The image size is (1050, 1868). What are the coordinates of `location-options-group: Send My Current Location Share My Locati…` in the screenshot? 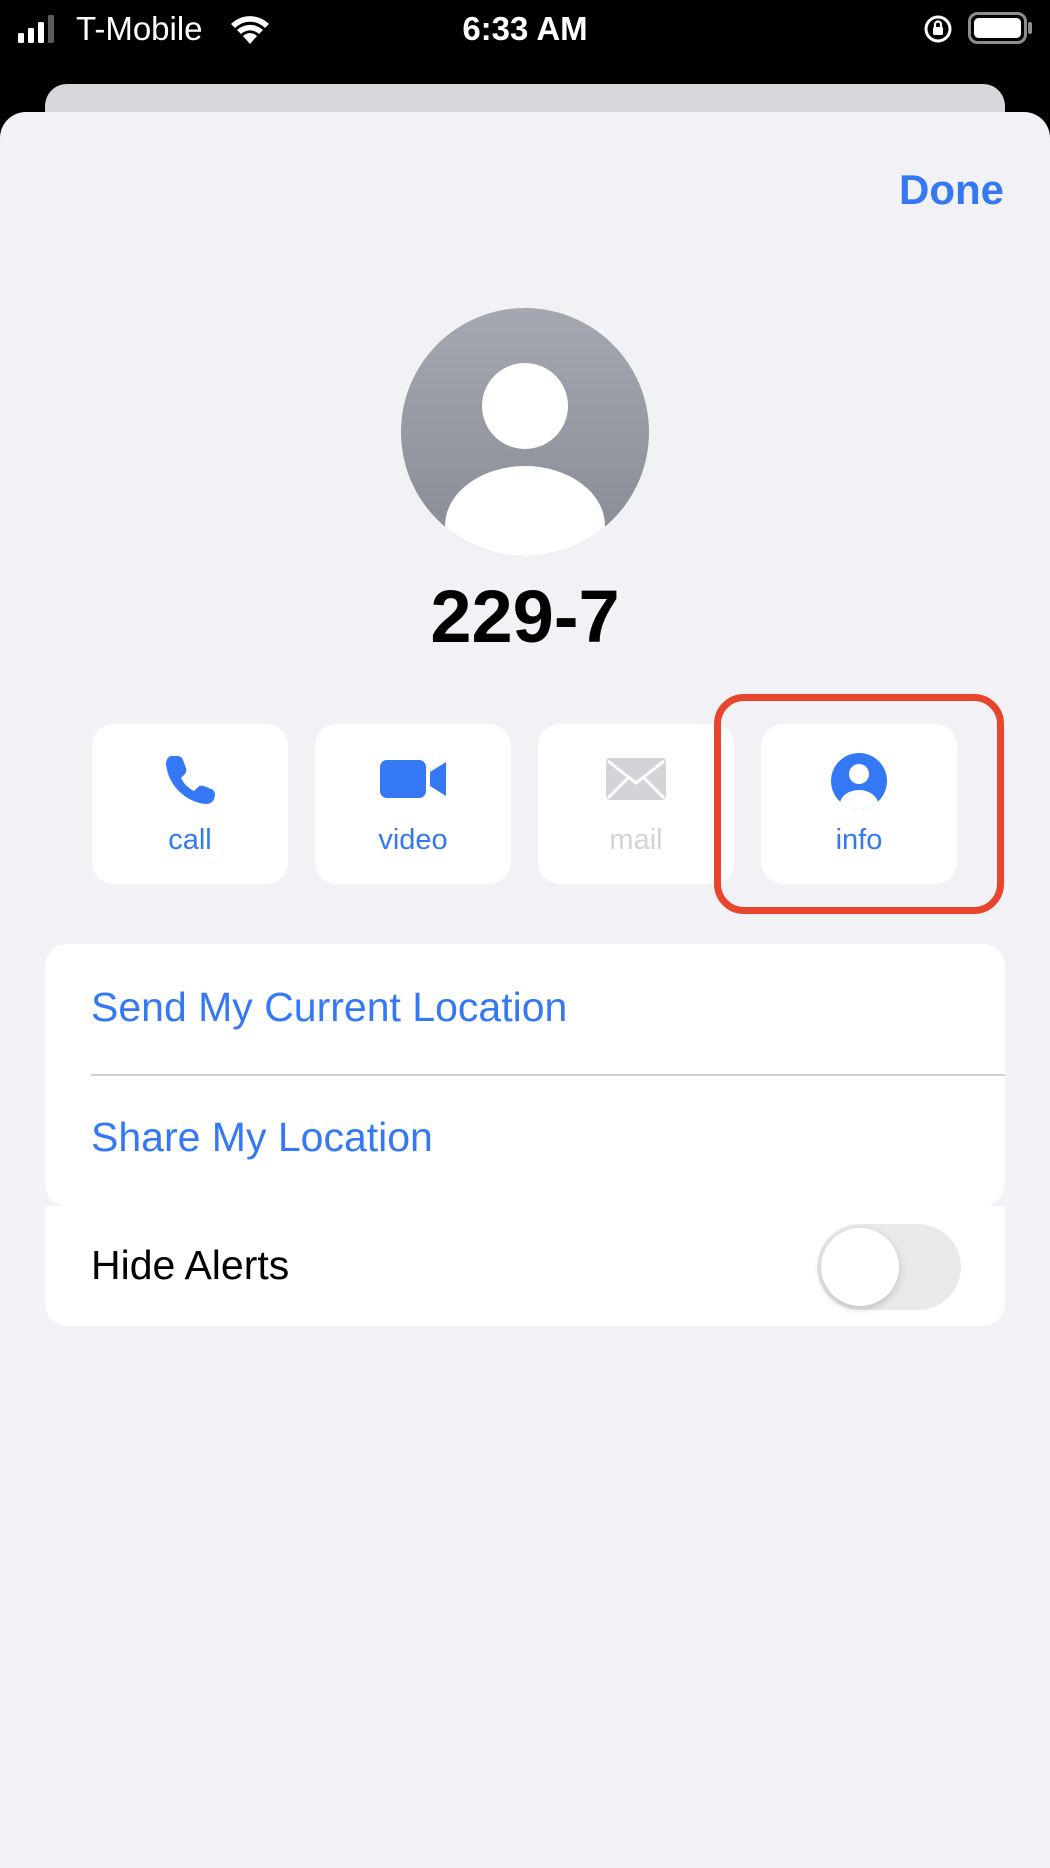 It's located at (525, 1075).